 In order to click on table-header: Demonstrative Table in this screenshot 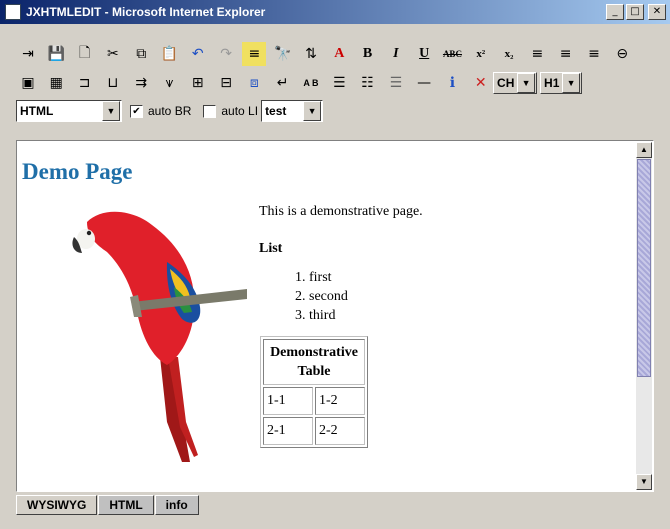, I will do `click(314, 362)`.